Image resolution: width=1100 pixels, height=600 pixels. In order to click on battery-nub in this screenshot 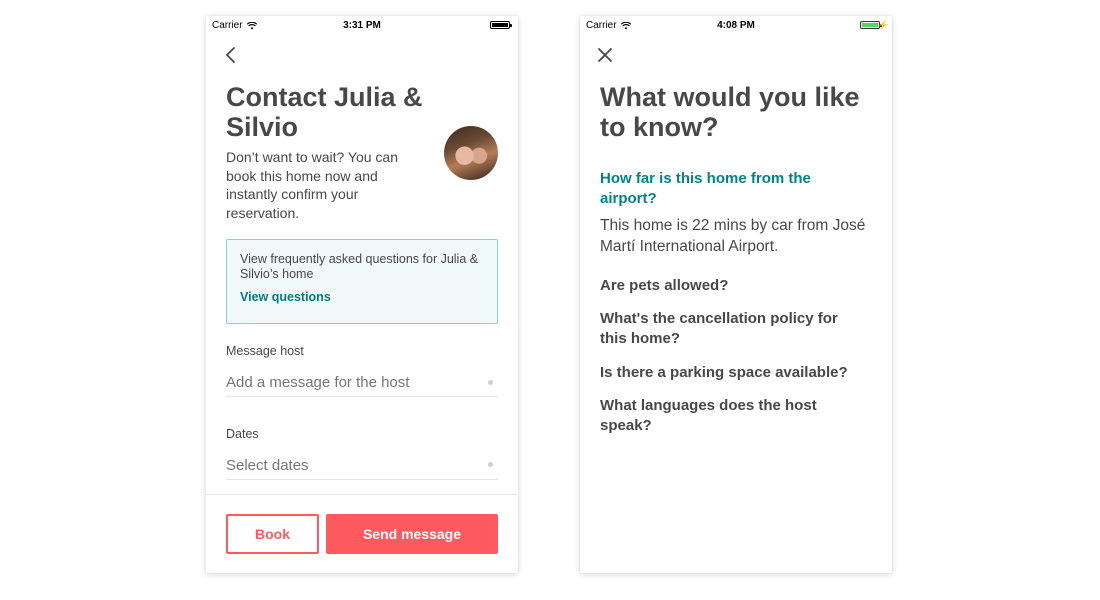, I will do `click(511, 25)`.